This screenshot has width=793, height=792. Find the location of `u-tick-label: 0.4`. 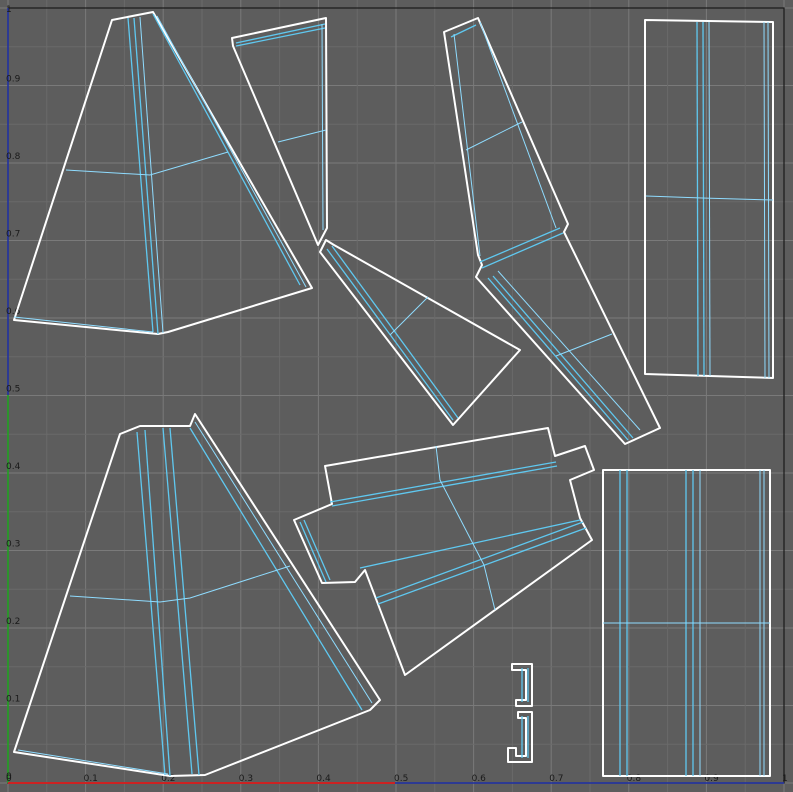

u-tick-label: 0.4 is located at coordinates (323, 779).